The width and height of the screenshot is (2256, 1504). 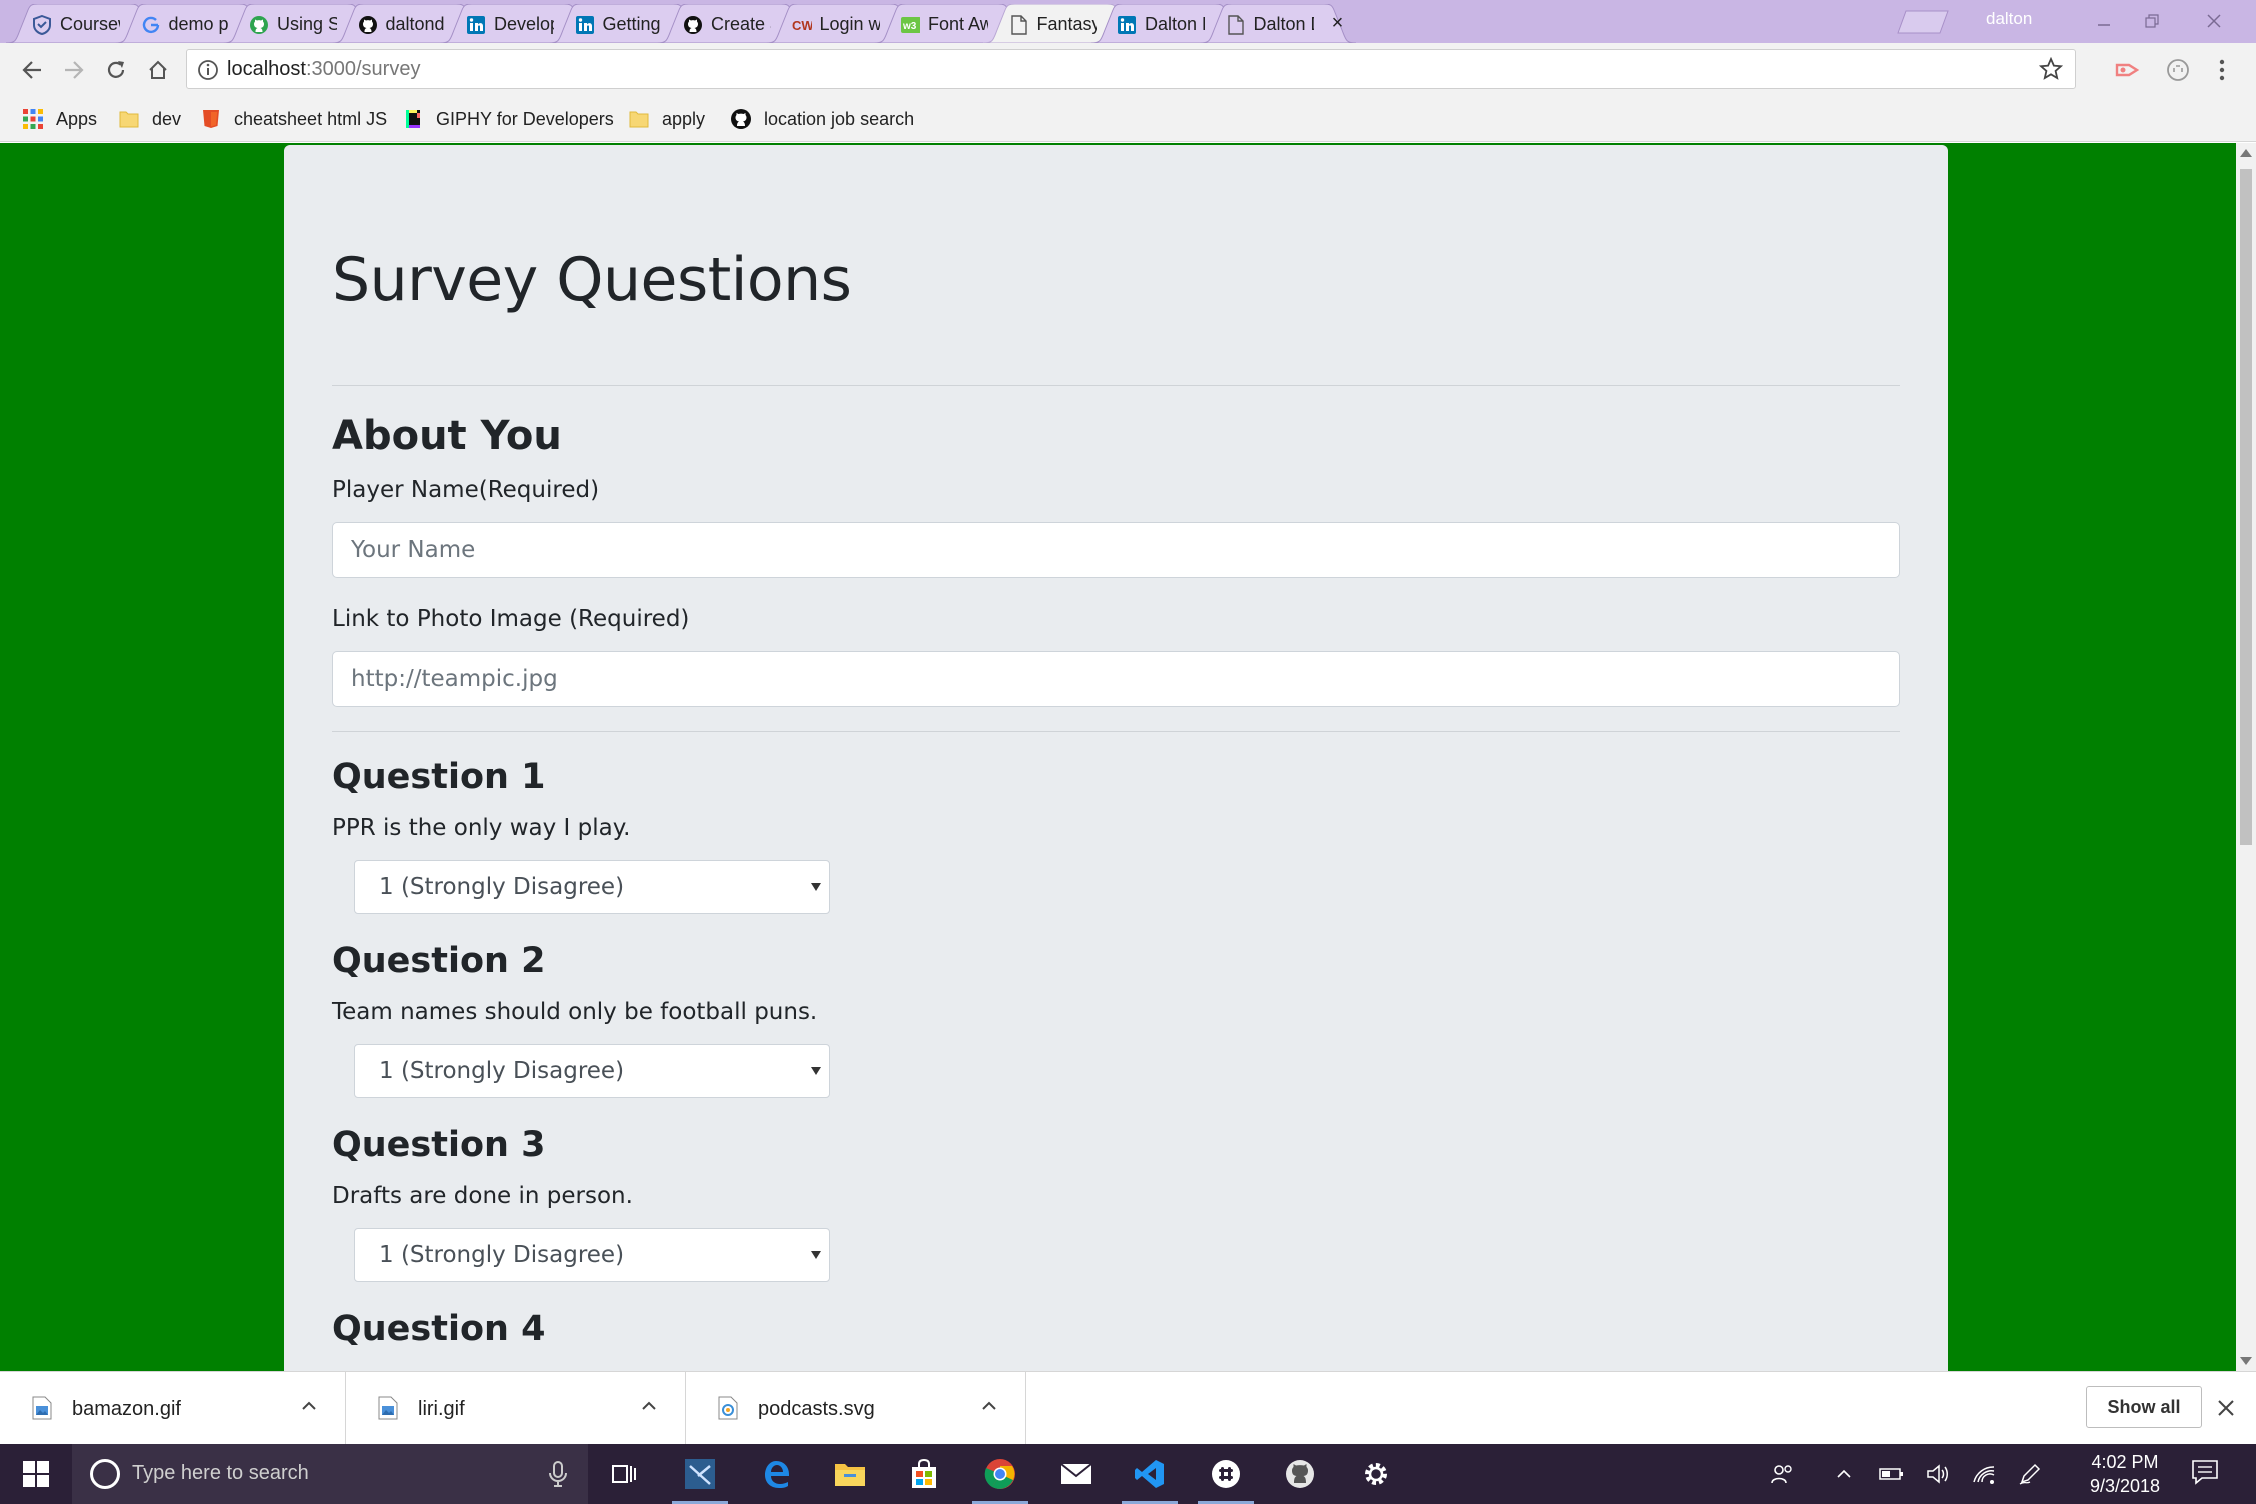 I want to click on download-filename: bamazon.gif, so click(x=126, y=1409).